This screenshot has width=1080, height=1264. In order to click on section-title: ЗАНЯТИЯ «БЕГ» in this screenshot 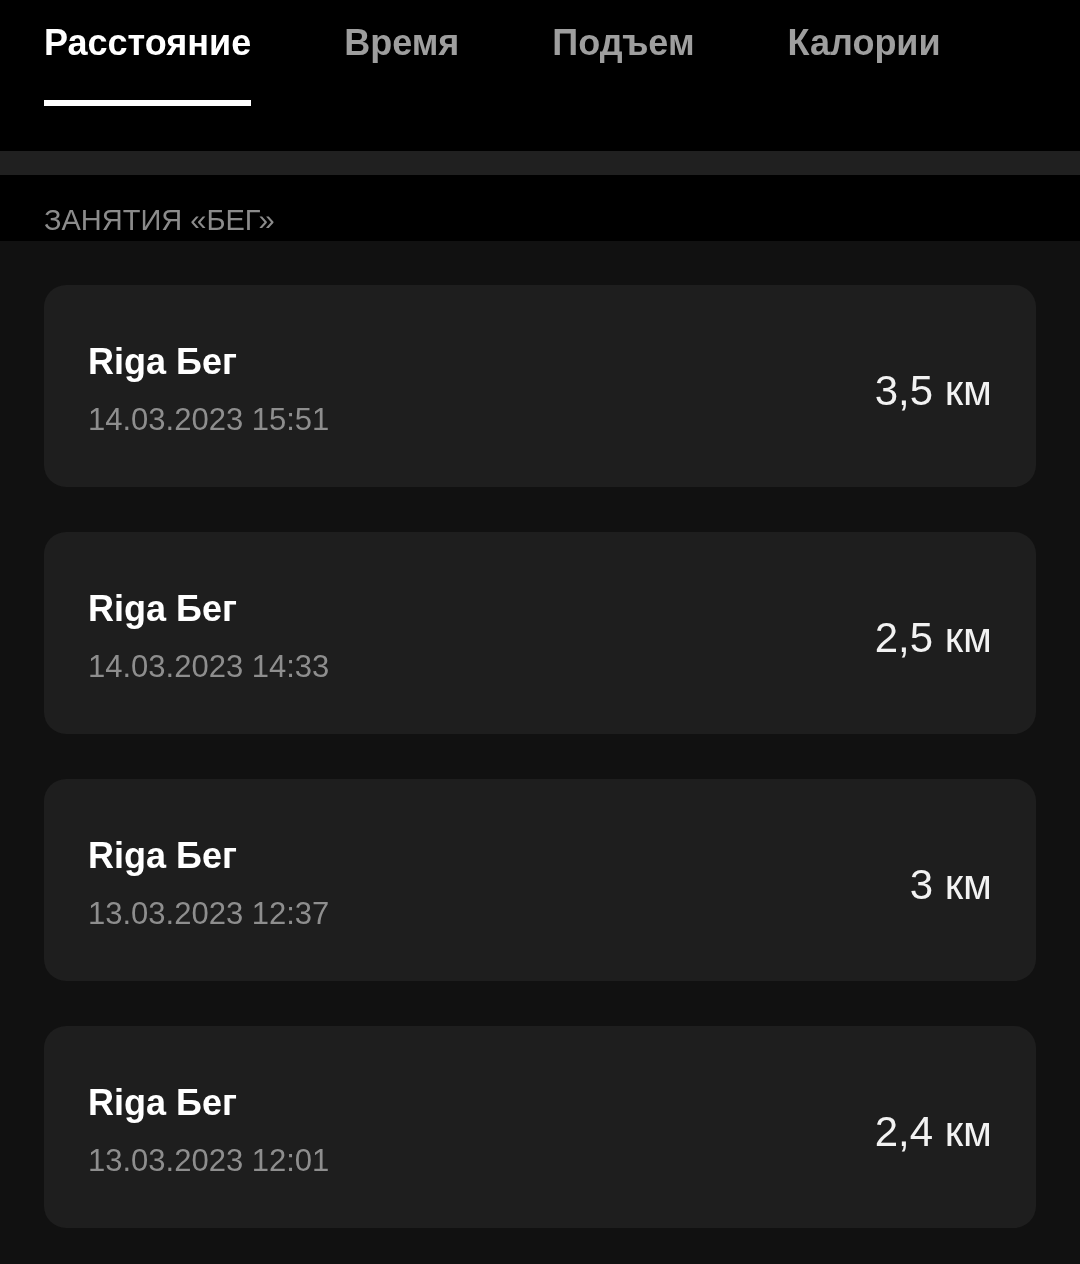, I will do `click(159, 220)`.